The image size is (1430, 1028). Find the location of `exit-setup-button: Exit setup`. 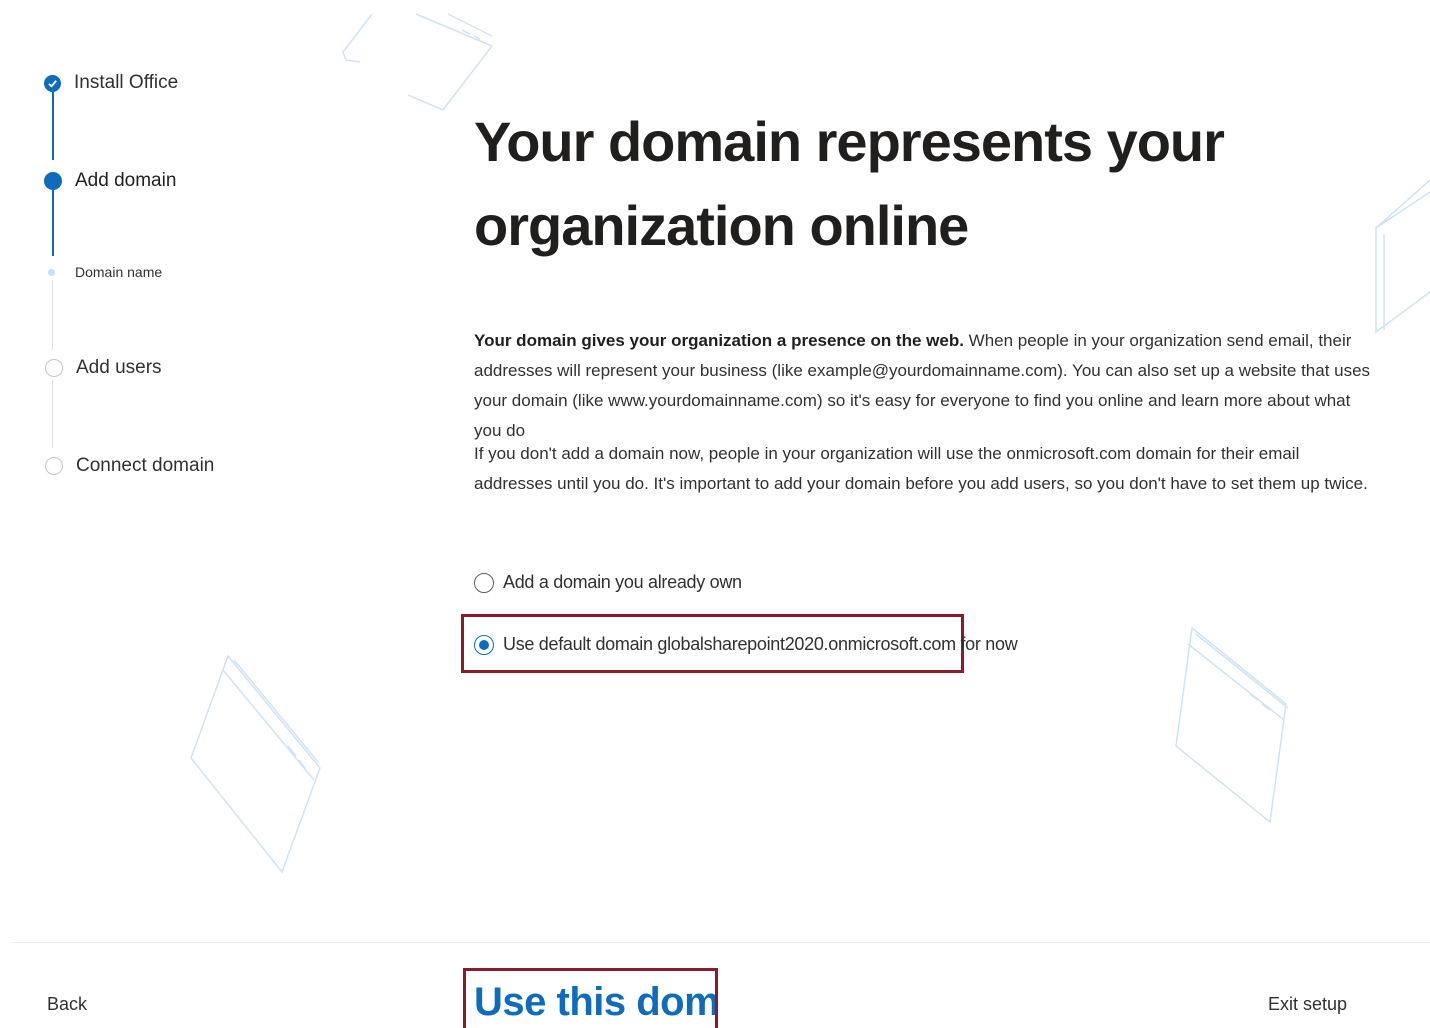

exit-setup-button: Exit setup is located at coordinates (1307, 1004).